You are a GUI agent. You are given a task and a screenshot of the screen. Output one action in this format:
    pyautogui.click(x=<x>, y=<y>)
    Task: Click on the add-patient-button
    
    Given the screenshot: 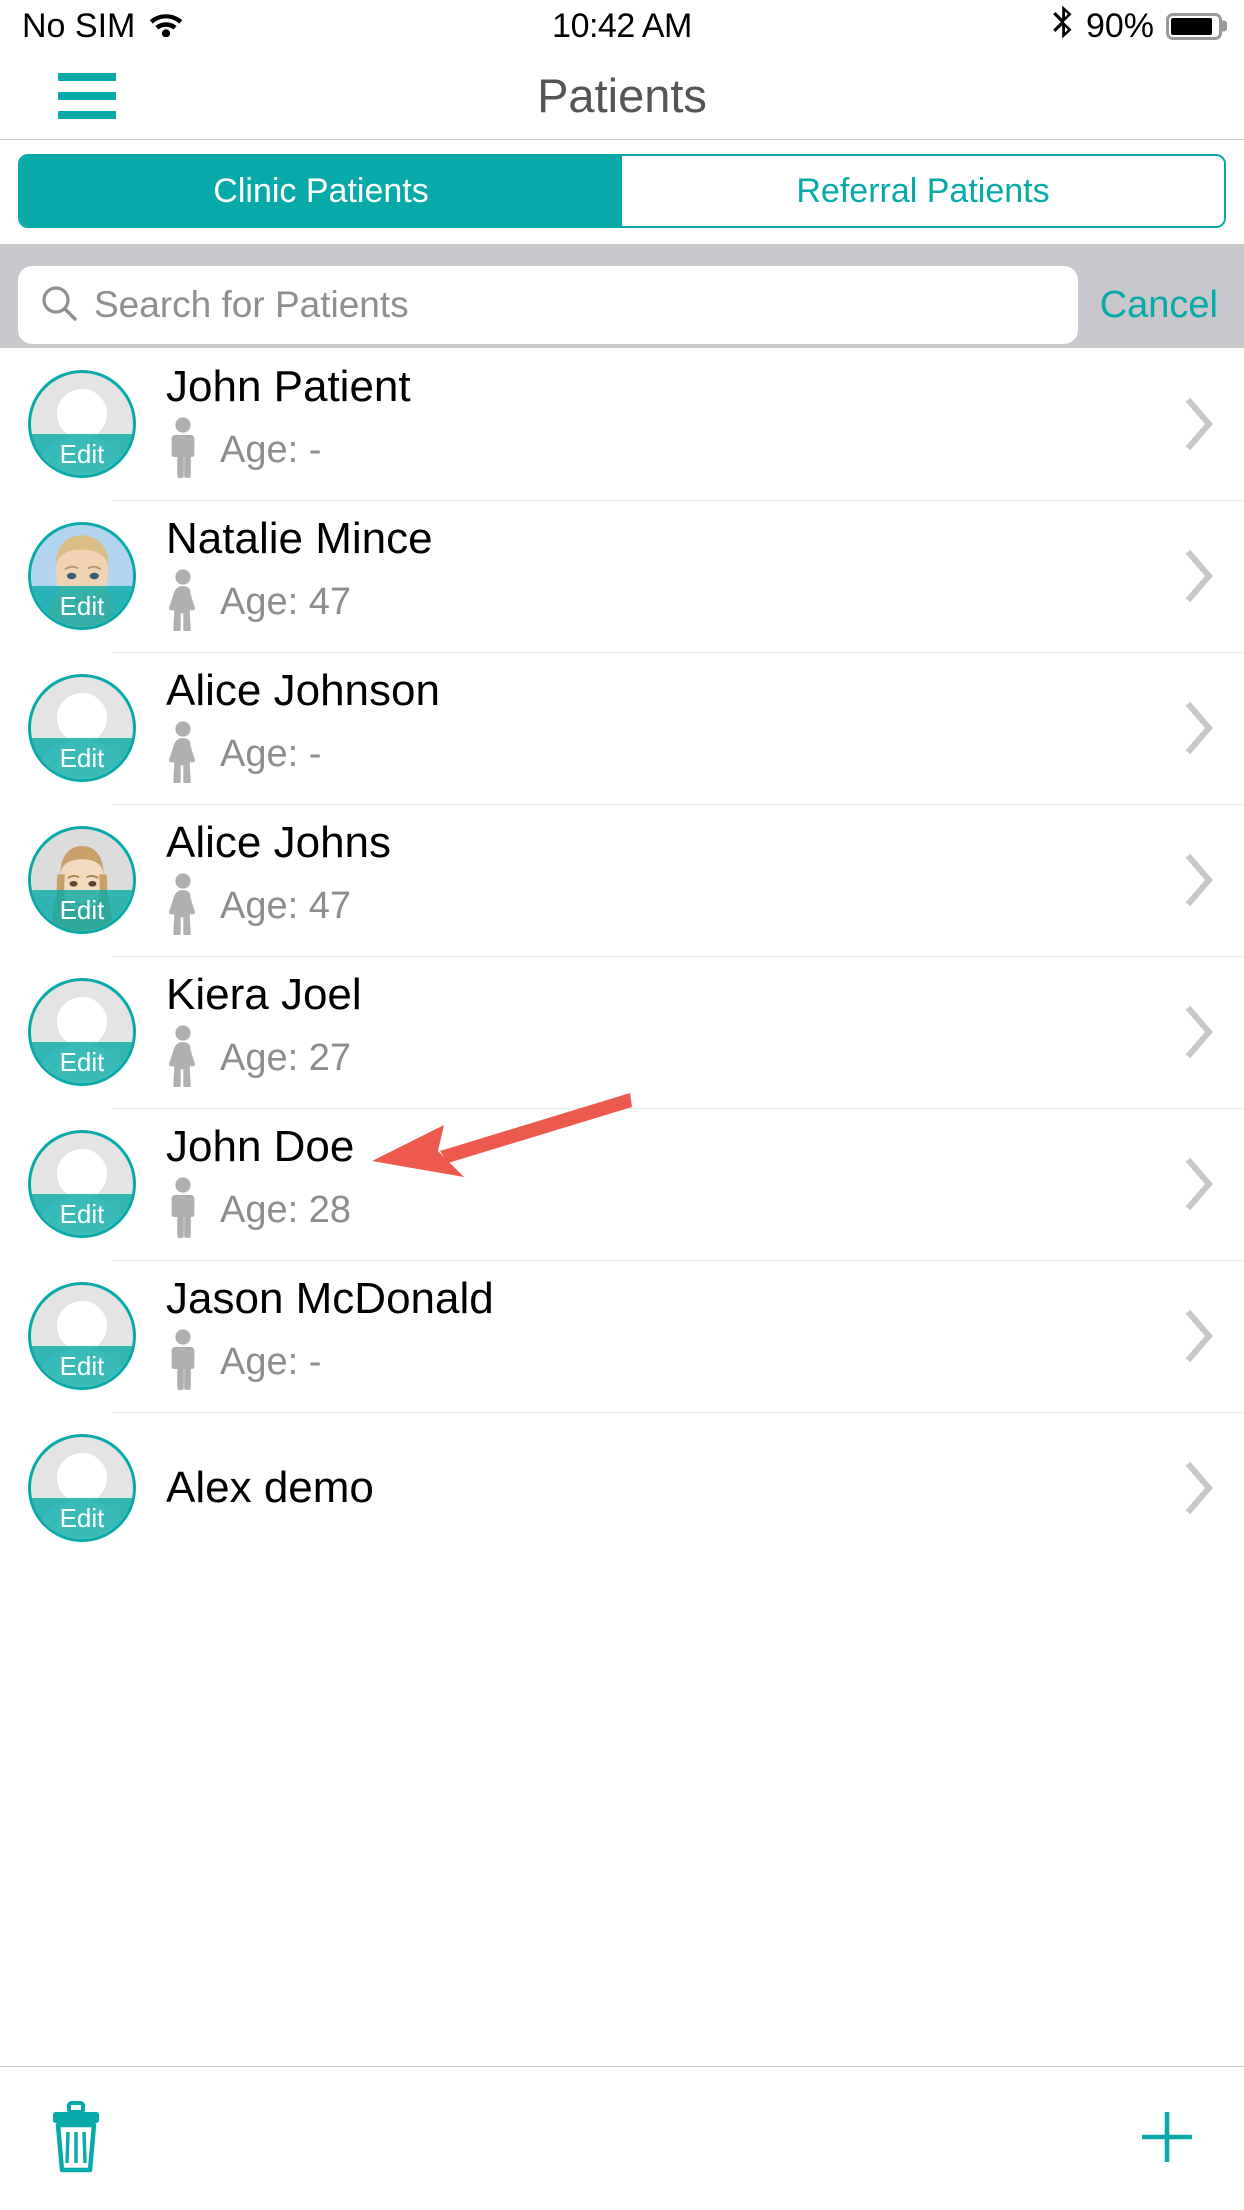 What is the action you would take?
    pyautogui.click(x=1167, y=2138)
    